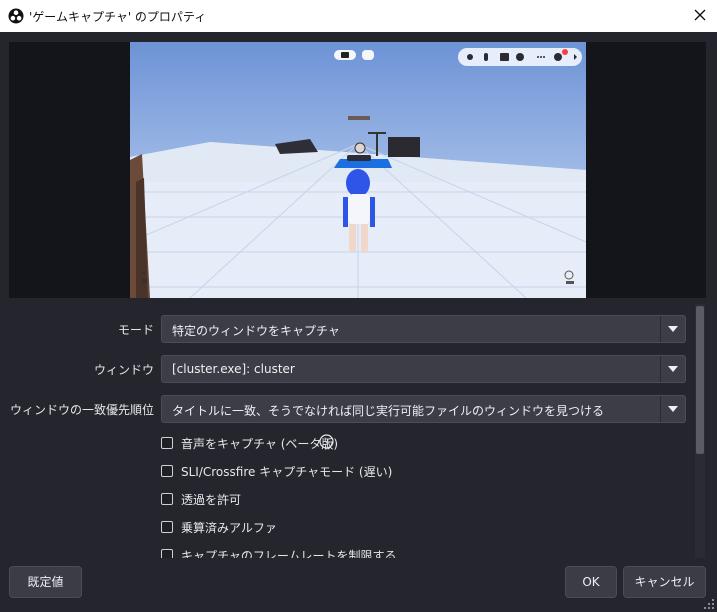 Image resolution: width=717 pixels, height=612 pixels. I want to click on sli-crossfire-label: SLI/Crossfire キャプチャモード (遅い), so click(287, 472).